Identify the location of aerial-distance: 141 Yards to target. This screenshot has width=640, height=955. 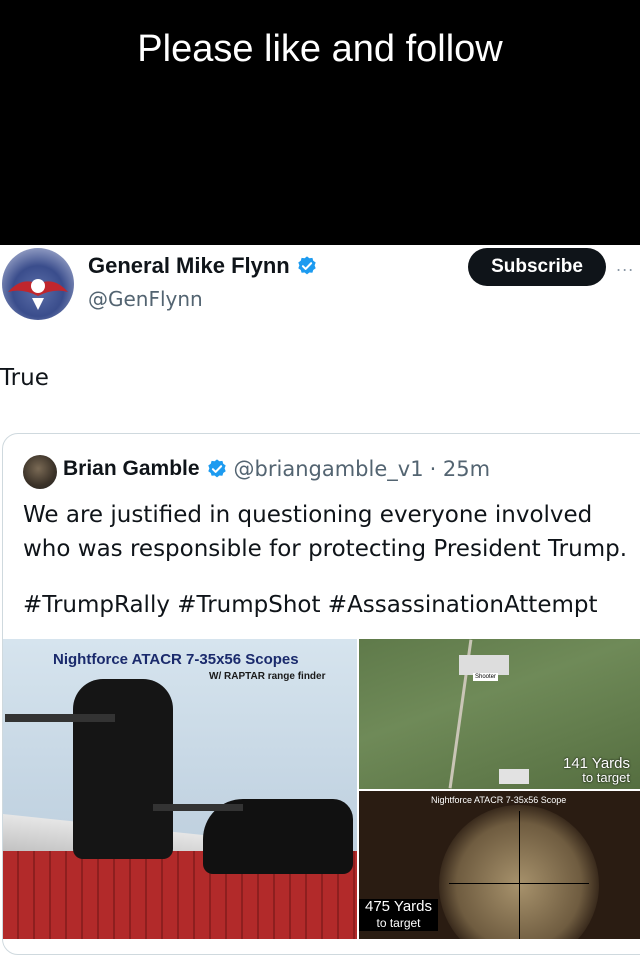
(596, 770).